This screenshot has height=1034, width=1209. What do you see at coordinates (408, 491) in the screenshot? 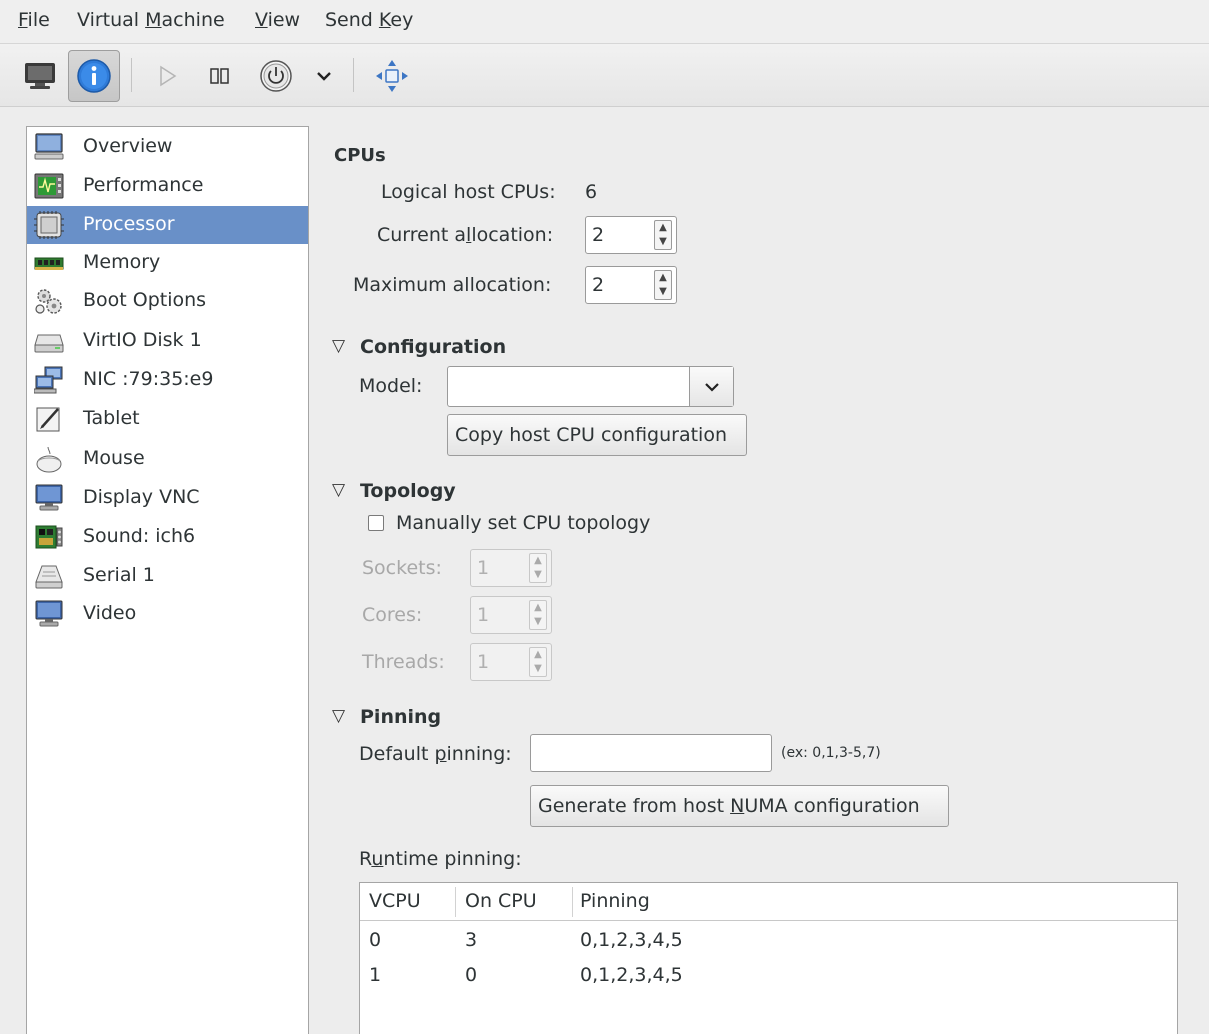
I see `topology-heading: Topology` at bounding box center [408, 491].